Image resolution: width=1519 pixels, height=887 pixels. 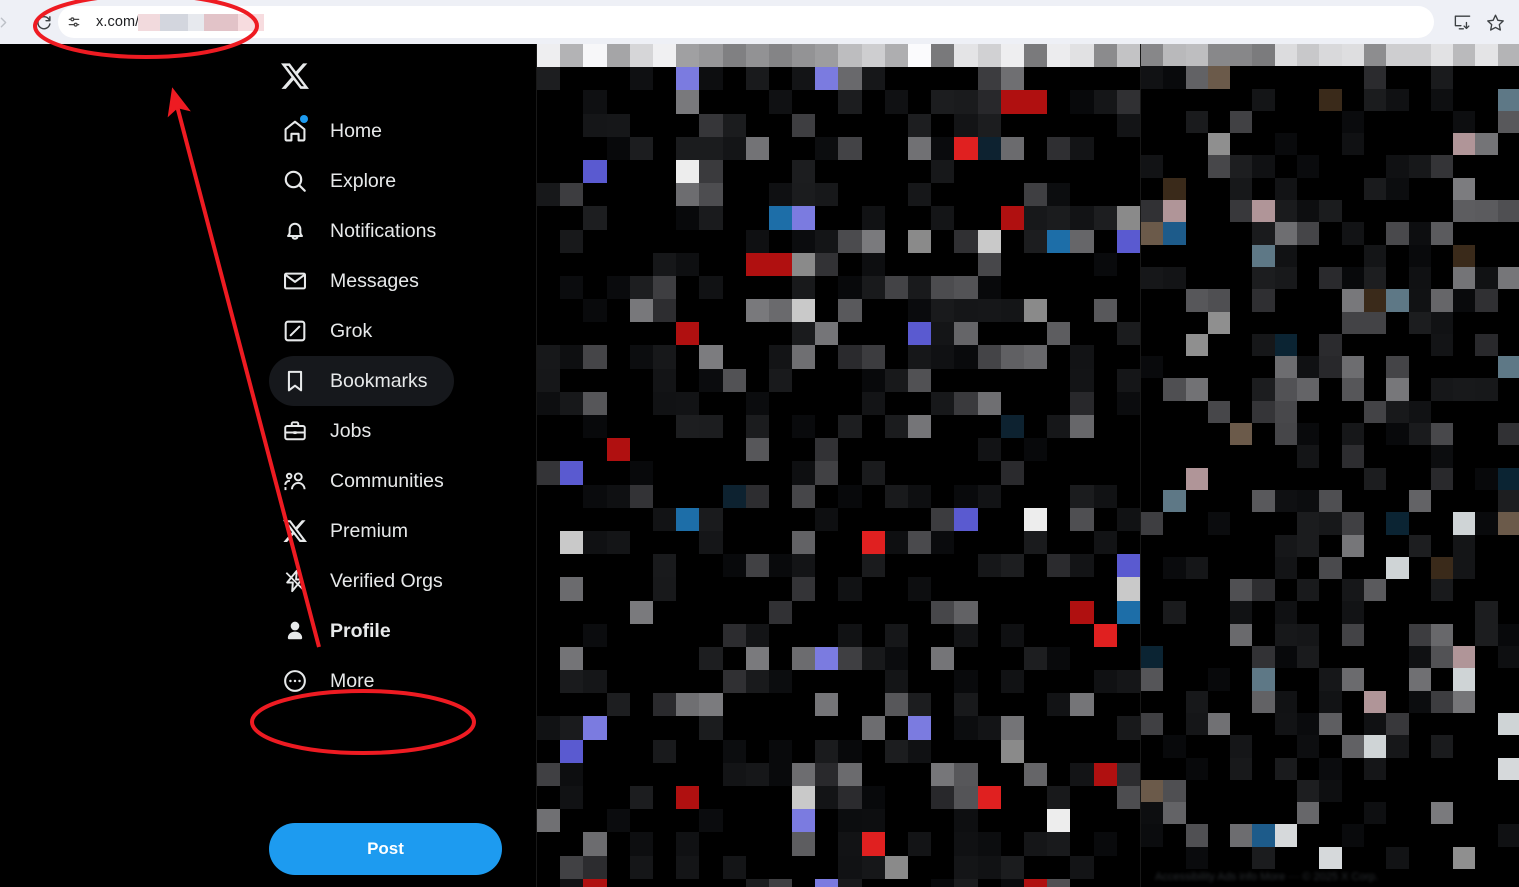 What do you see at coordinates (374, 281) in the screenshot?
I see `sidebar-item-label: Messages` at bounding box center [374, 281].